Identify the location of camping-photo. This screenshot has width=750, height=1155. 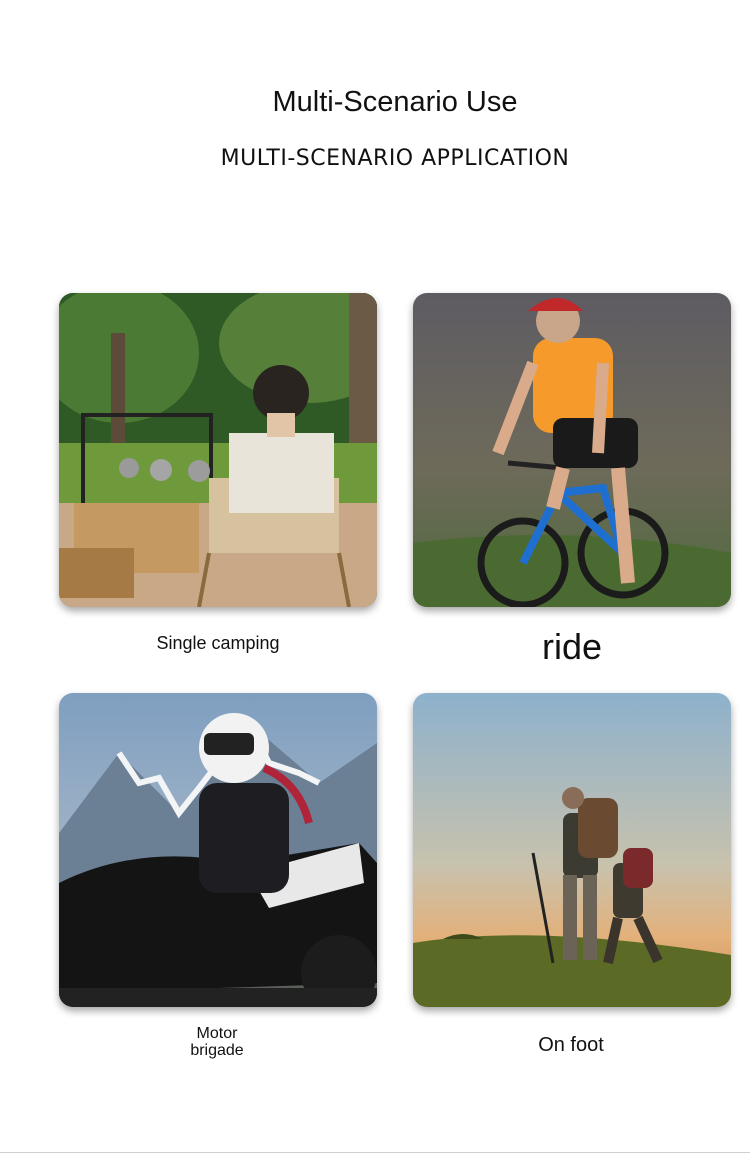
(218, 450).